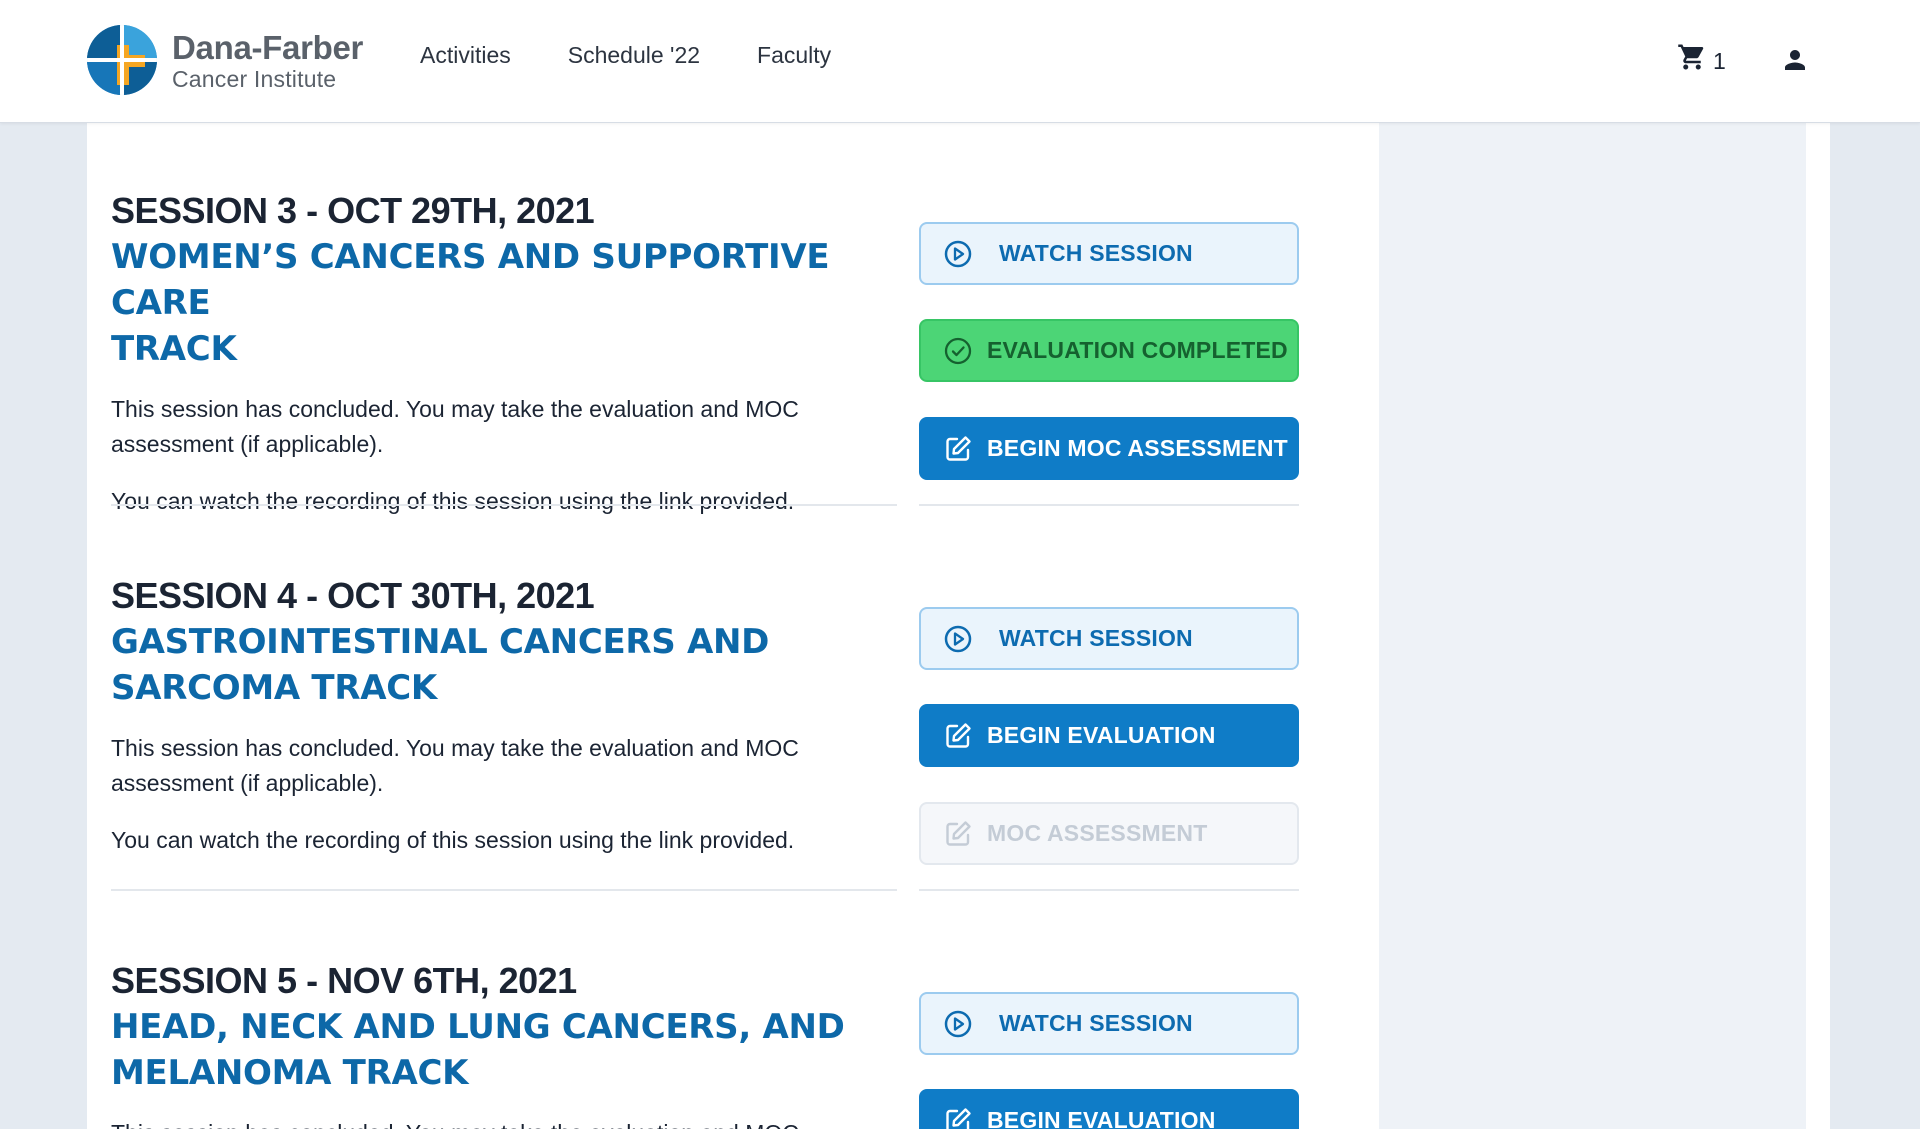  I want to click on nav-schedule: Schedule '22, so click(634, 55).